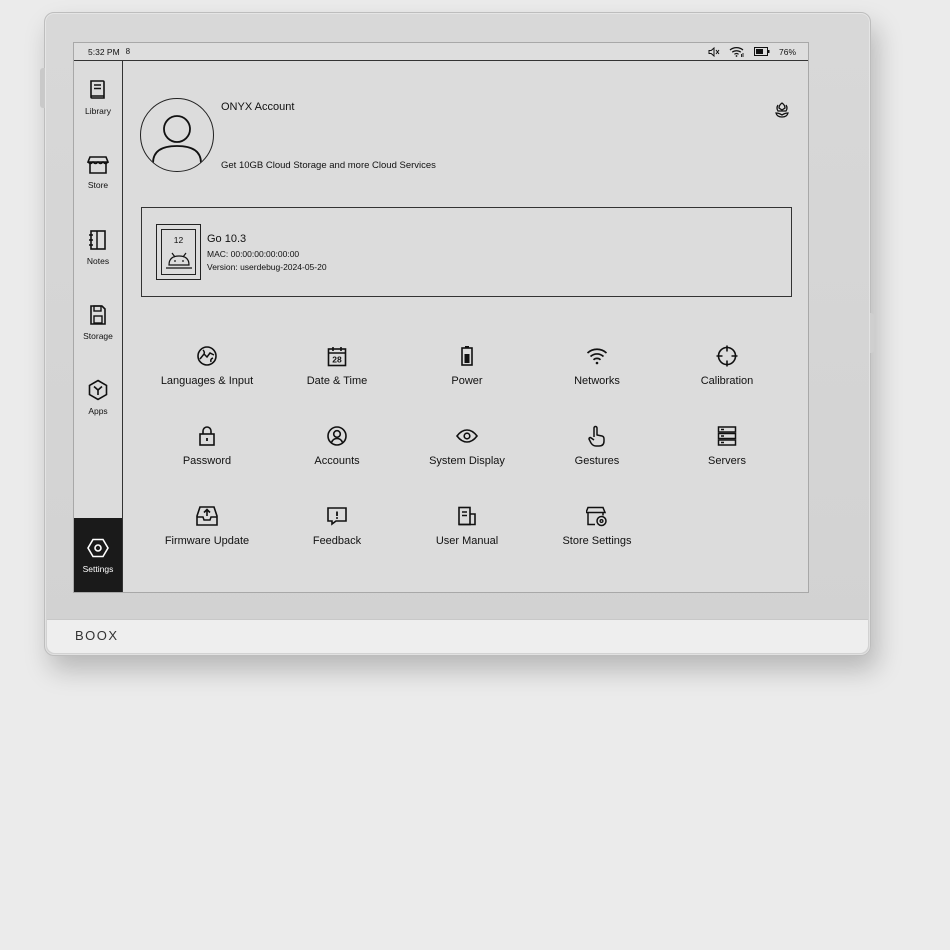  I want to click on device-name: Go 10.3, so click(227, 239).